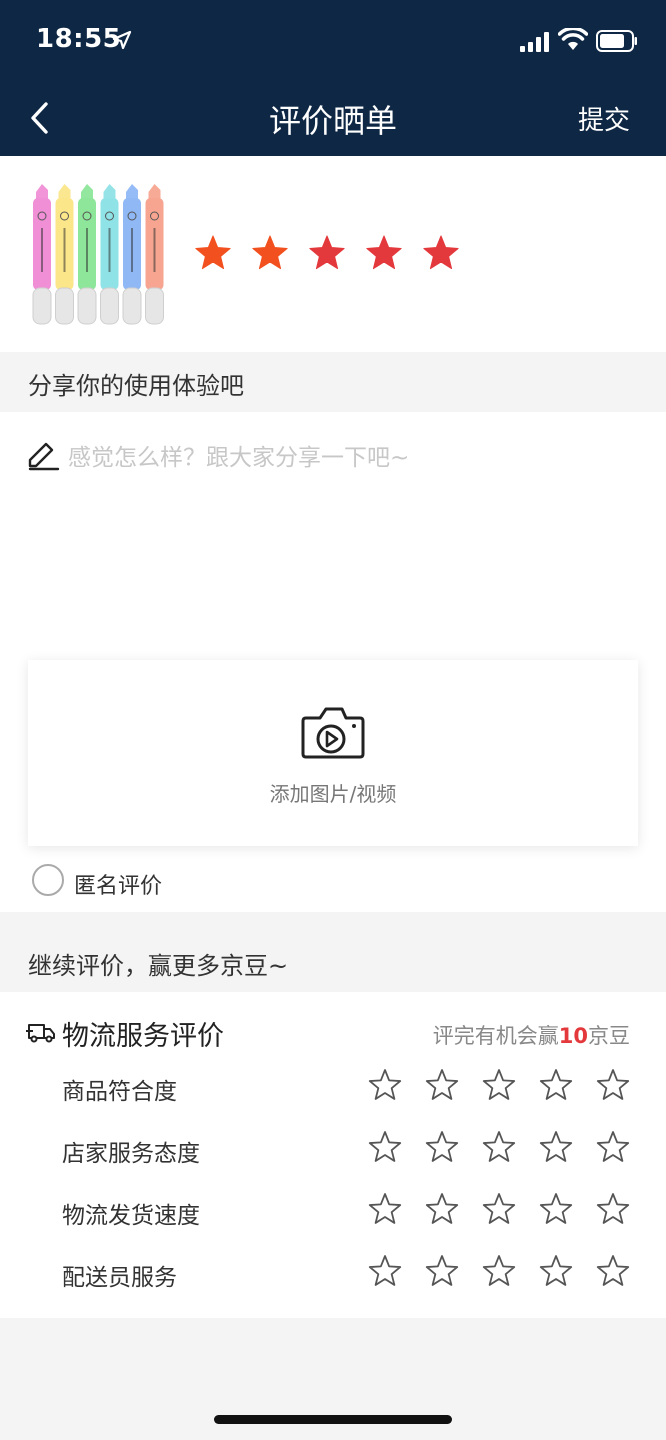 The image size is (666, 1440). Describe the element at coordinates (131, 1154) in the screenshot. I see `rating-row-label: 店家服务态度` at that location.